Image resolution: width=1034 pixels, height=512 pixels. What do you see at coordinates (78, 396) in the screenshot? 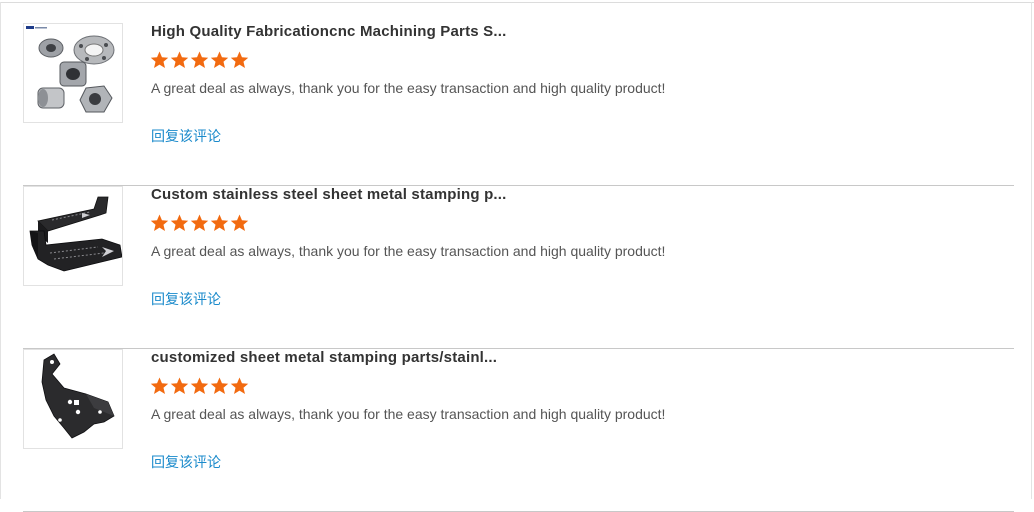
I see `black-bent-bracket-photo-icon` at bounding box center [78, 396].